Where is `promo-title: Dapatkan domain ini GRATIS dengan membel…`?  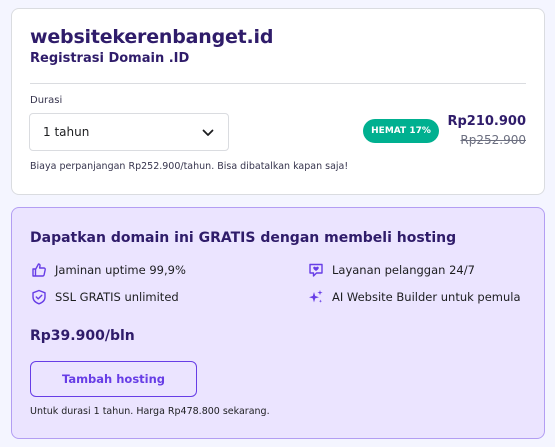
promo-title: Dapatkan domain ini GRATIS dengan membel… is located at coordinates (243, 238).